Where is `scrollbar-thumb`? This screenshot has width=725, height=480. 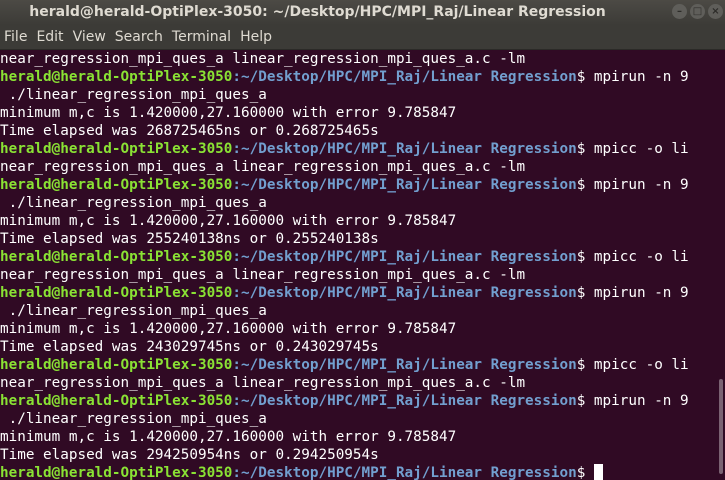
scrollbar-thumb is located at coordinates (721, 426).